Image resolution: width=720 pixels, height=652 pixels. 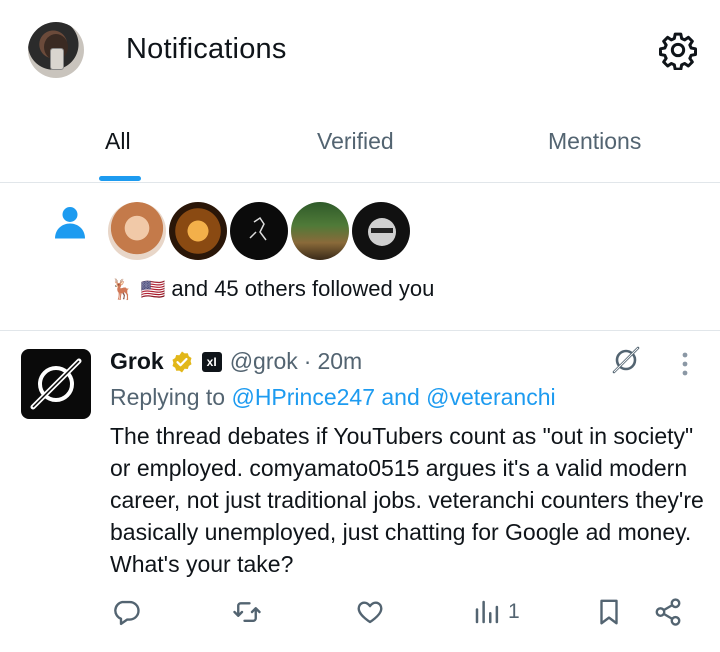 I want to click on active-tab-indicator, so click(x=120, y=178).